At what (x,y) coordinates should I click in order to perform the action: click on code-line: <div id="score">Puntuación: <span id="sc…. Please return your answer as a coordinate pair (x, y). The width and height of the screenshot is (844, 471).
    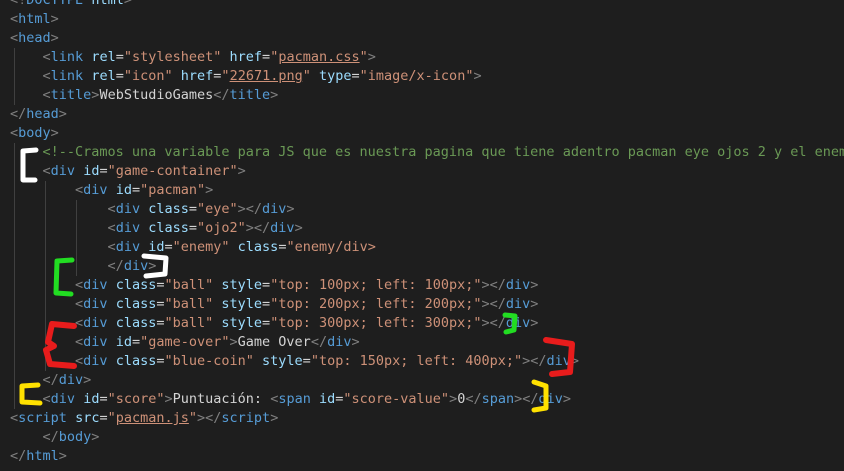
    Looking at the image, I should click on (422, 399).